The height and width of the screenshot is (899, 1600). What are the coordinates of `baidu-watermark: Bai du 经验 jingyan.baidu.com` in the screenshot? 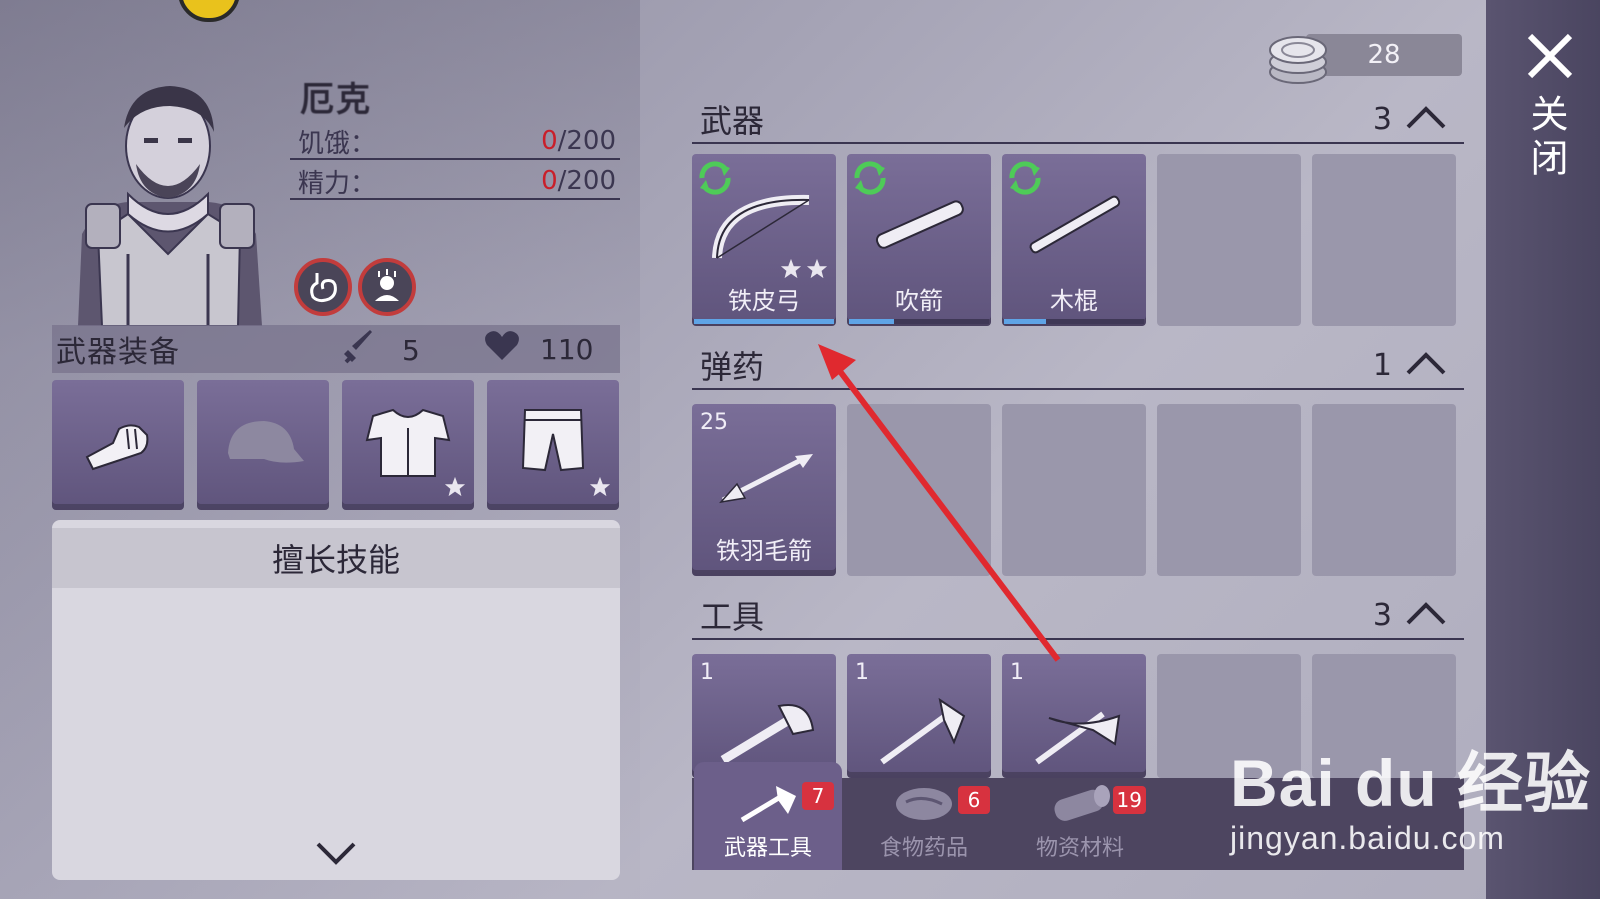 It's located at (1410, 793).